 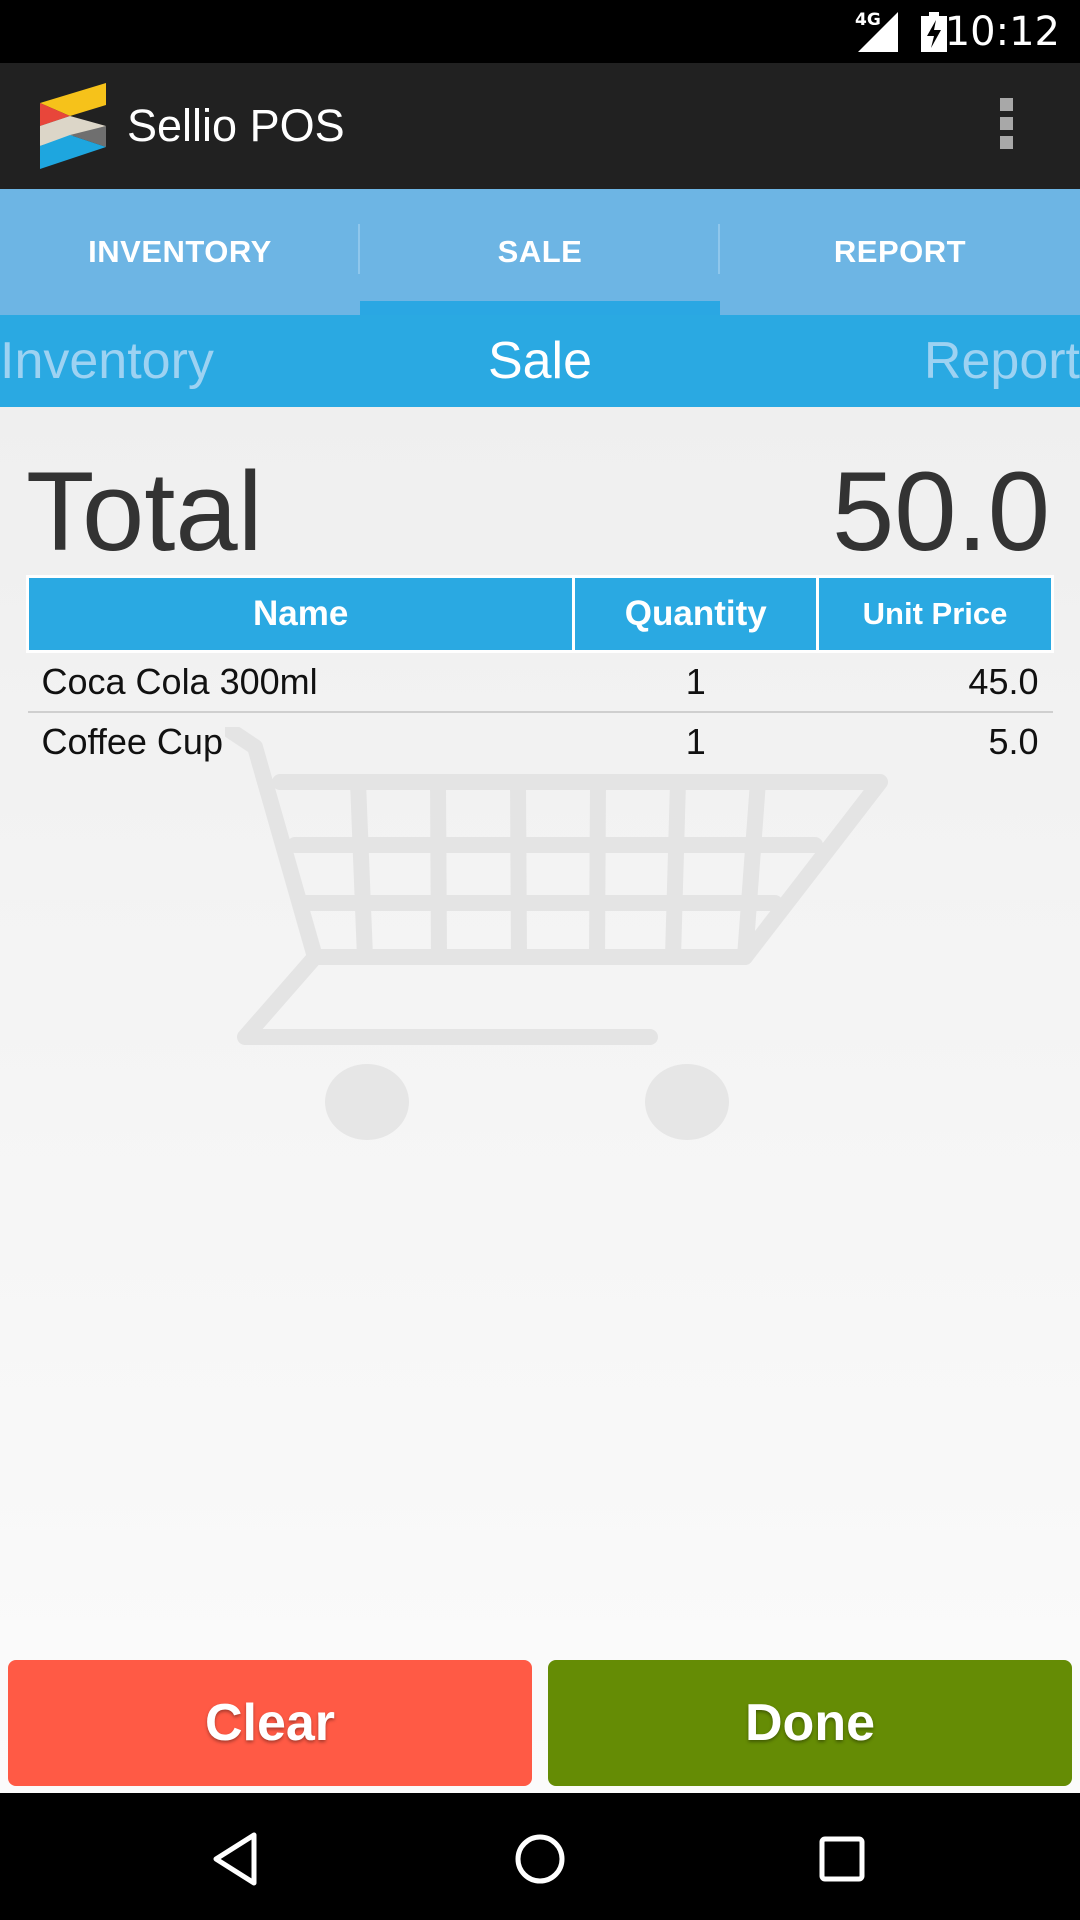 I want to click on column-header-name: Name, so click(x=300, y=614).